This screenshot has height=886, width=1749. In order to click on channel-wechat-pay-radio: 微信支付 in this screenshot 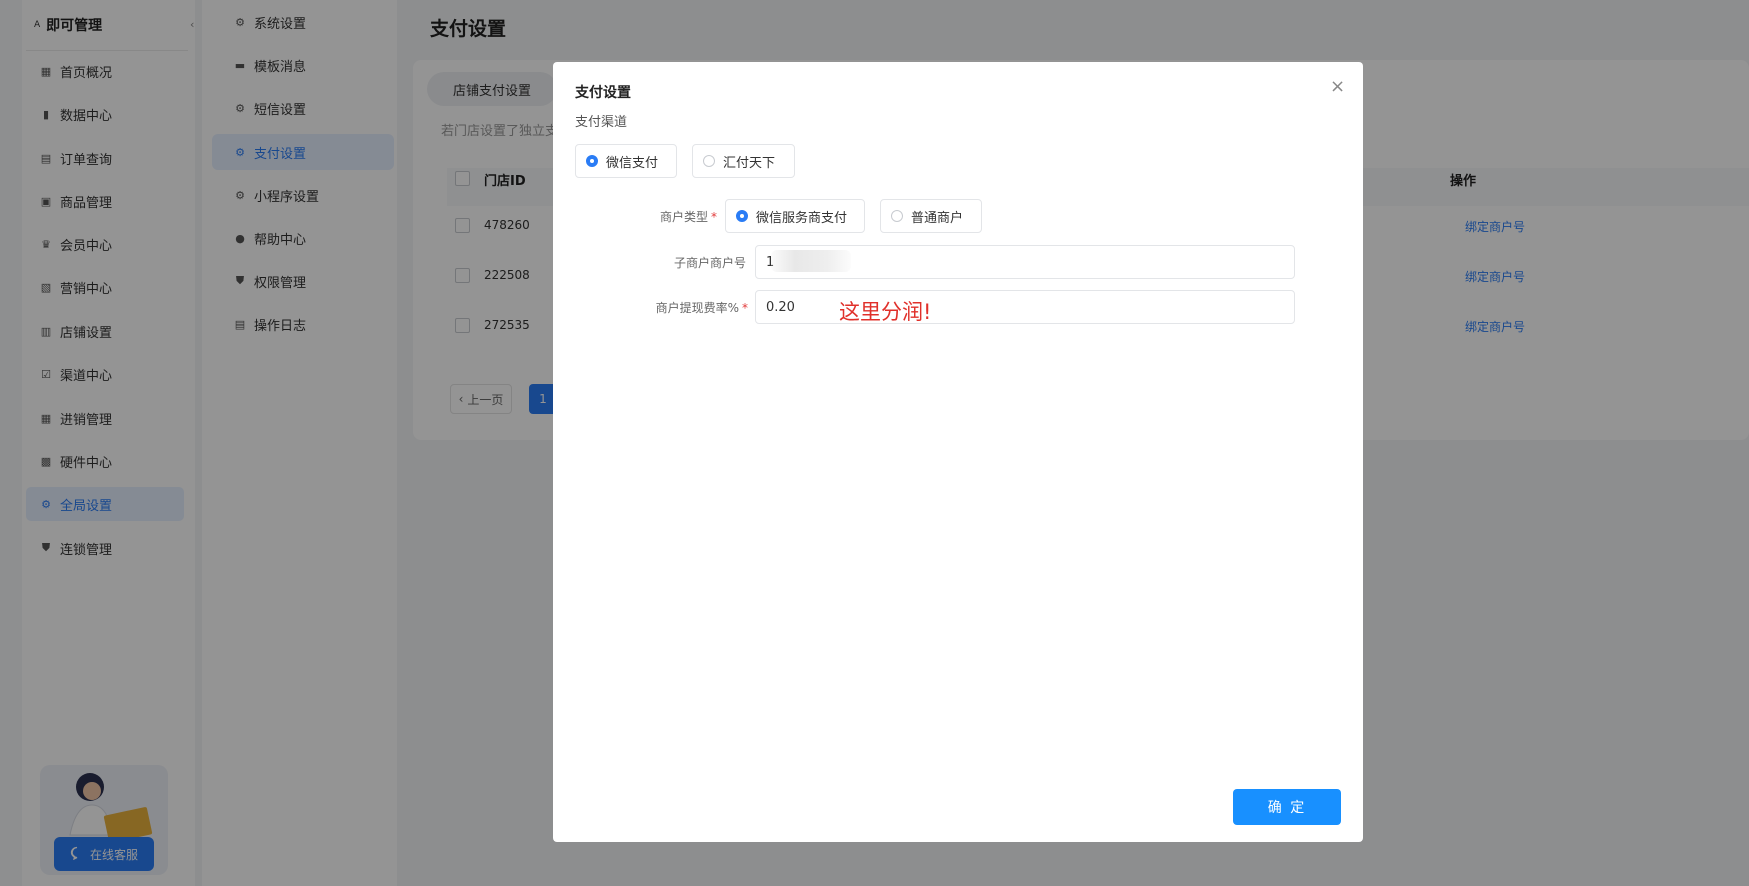, I will do `click(626, 161)`.